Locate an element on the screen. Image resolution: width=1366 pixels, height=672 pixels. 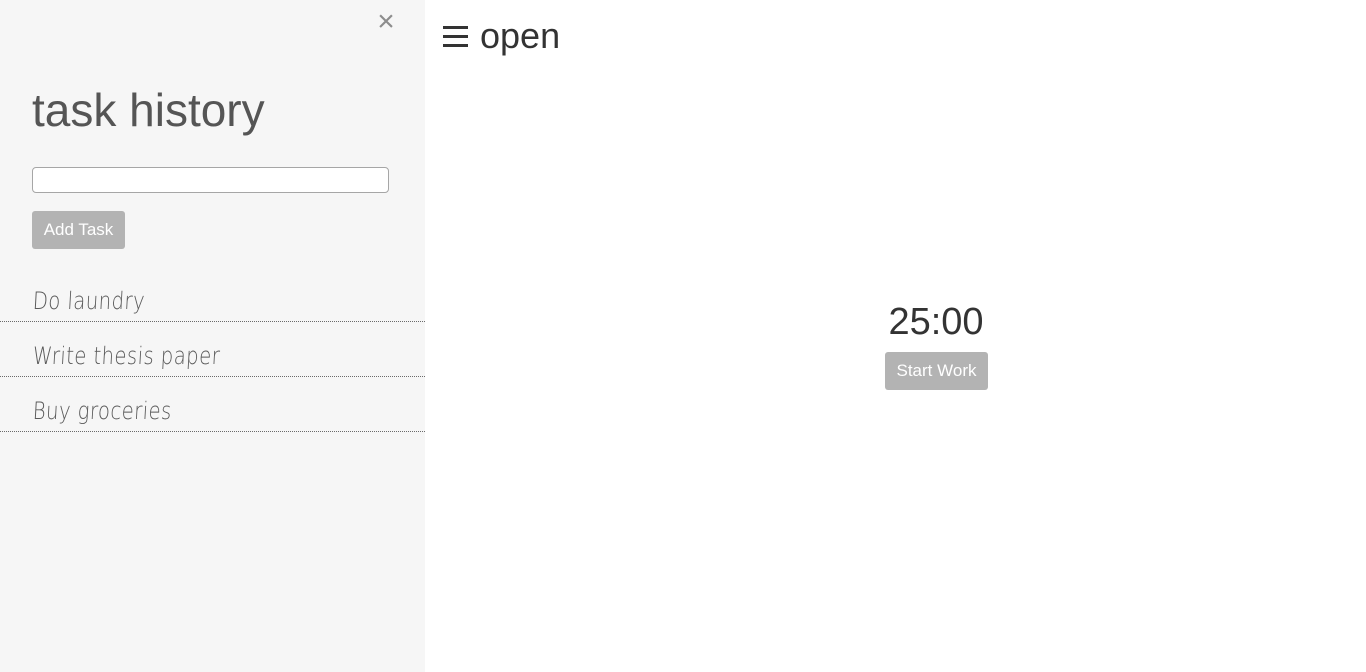
task-list-item: Buy groceries is located at coordinates (212, 404).